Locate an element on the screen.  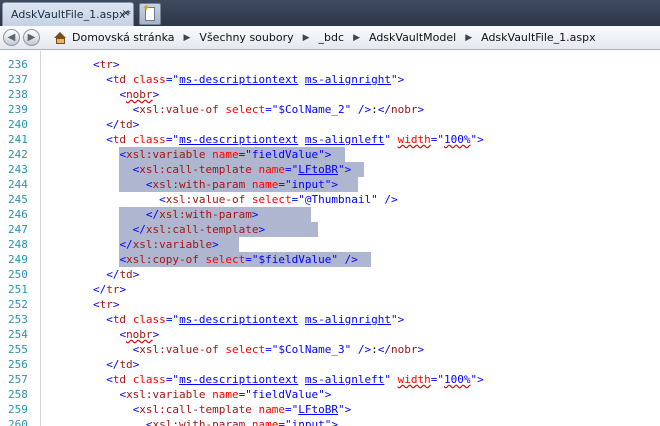
breadcrumb-item-bdc: _bdc is located at coordinates (332, 37).